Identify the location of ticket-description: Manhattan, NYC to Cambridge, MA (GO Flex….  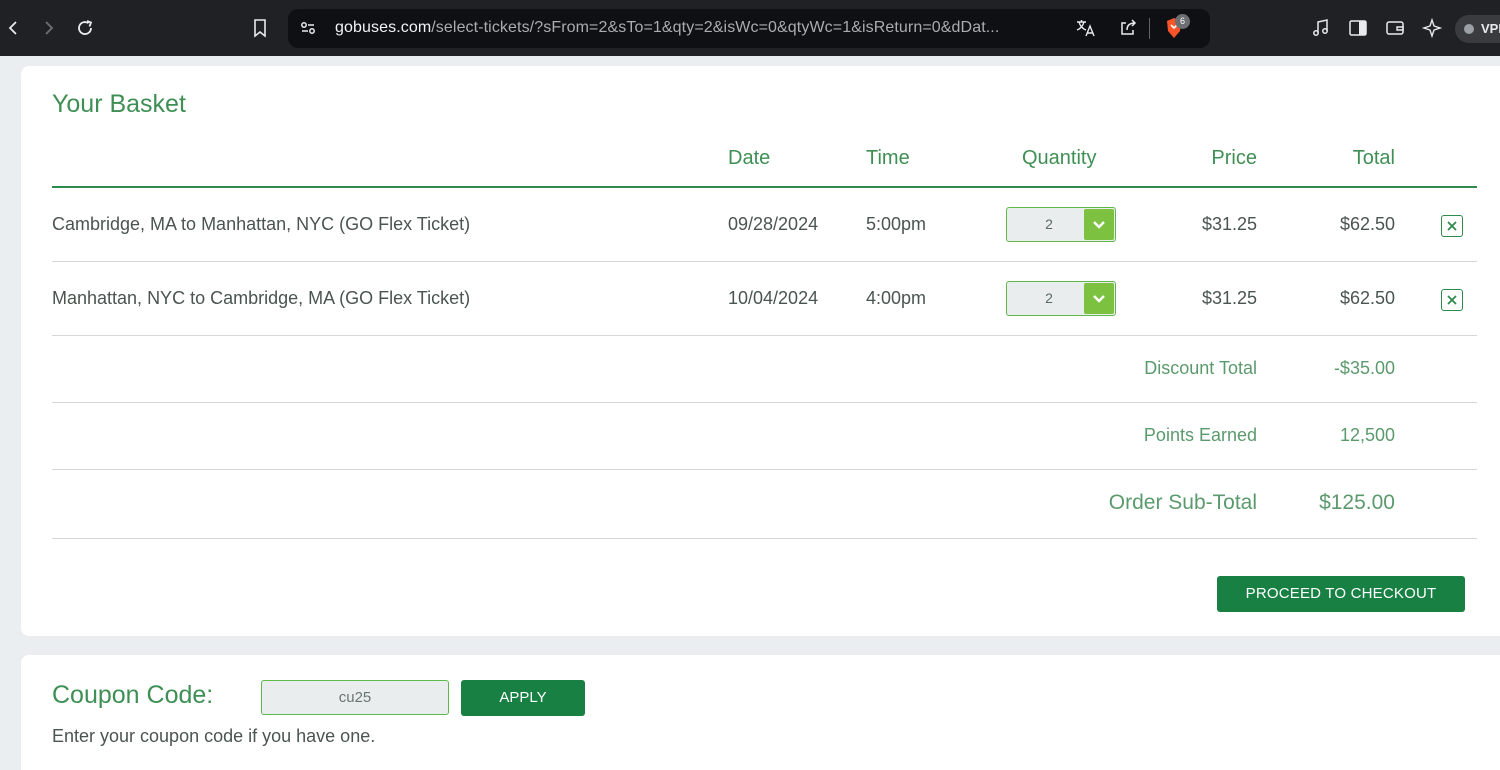
(261, 298).